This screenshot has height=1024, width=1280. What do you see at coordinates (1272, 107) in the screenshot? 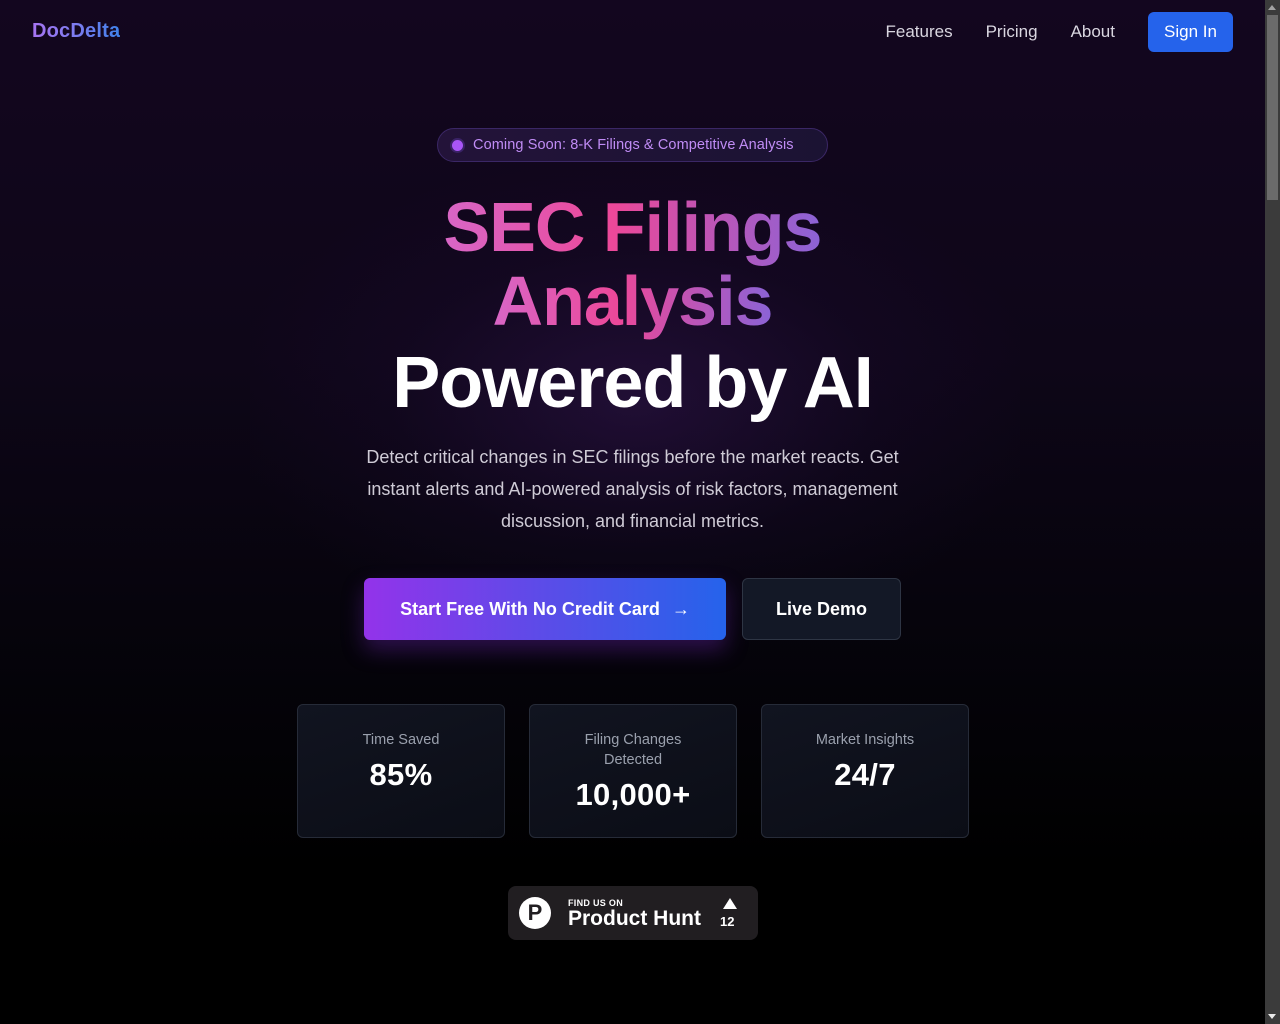
I see `scrollbar-thumb` at bounding box center [1272, 107].